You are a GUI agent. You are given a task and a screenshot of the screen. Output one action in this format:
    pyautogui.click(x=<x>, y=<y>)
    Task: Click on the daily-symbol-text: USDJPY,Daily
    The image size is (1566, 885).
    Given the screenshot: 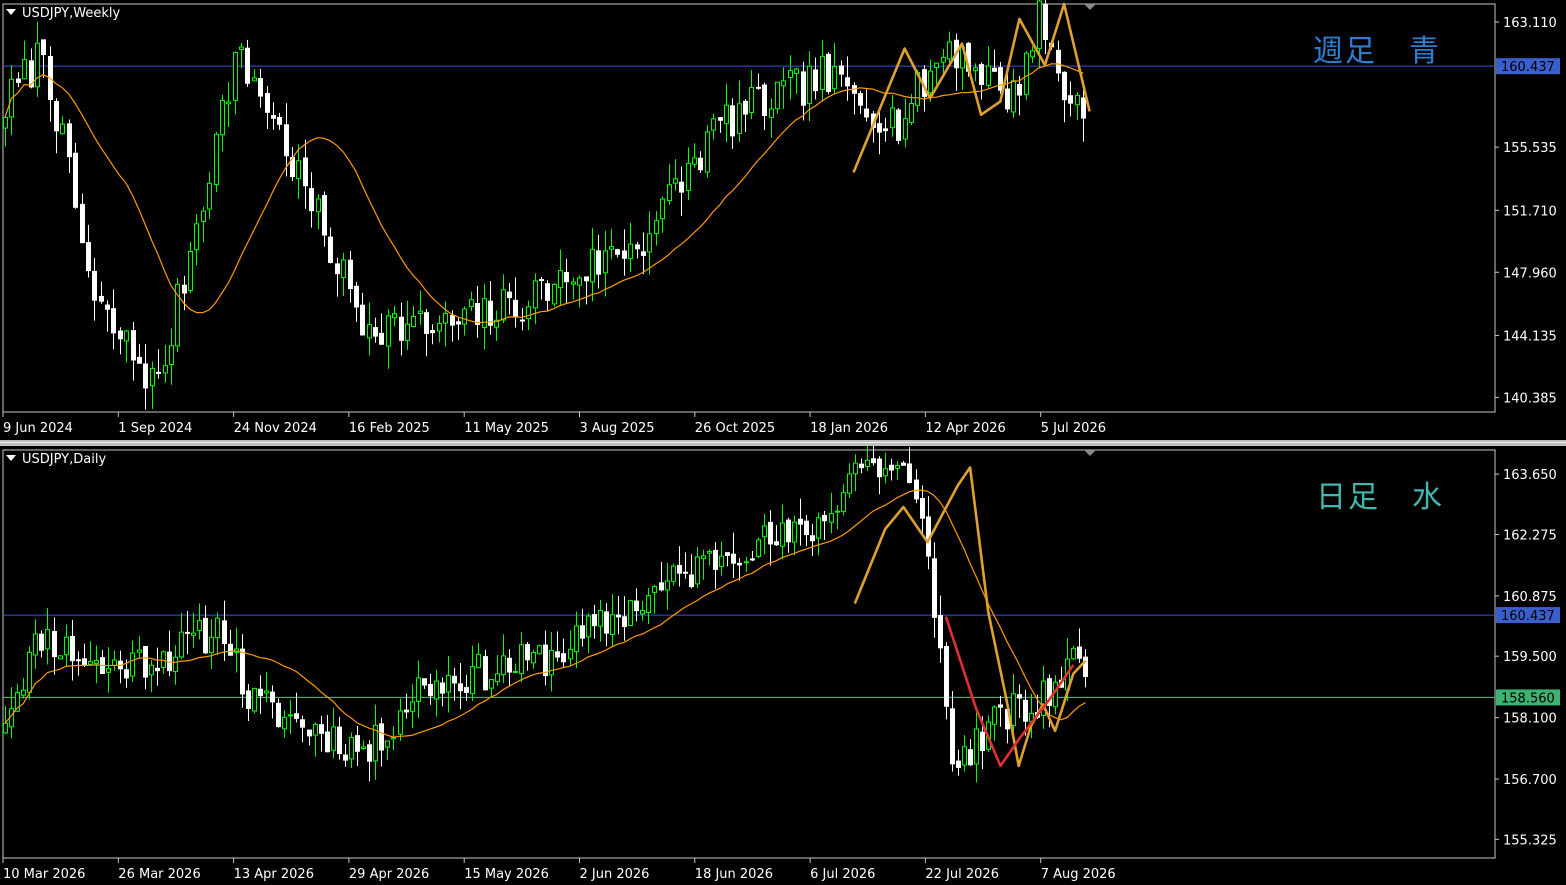 What is the action you would take?
    pyautogui.click(x=64, y=459)
    